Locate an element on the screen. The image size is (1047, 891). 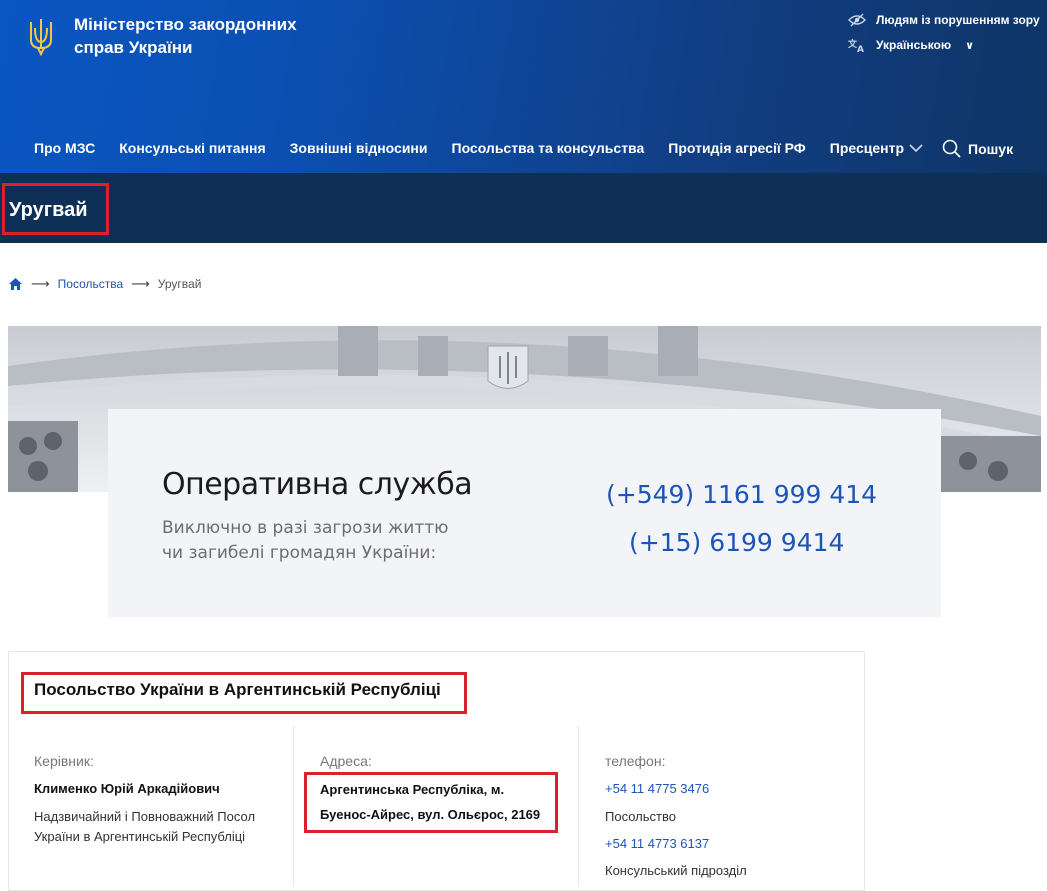
ministry-name-line2: справ України is located at coordinates (133, 47).